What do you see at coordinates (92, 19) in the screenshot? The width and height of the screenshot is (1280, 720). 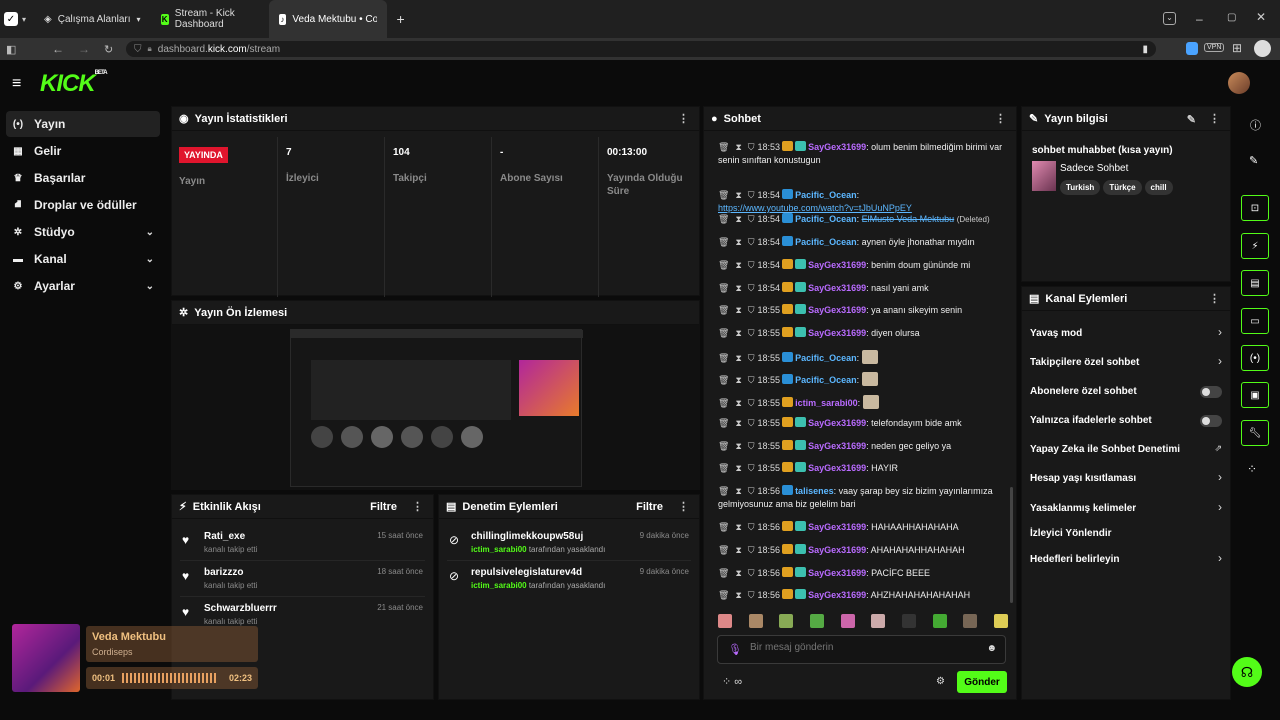 I see `tab-workspaces: ◈ Çalışma Alanları ▾` at bounding box center [92, 19].